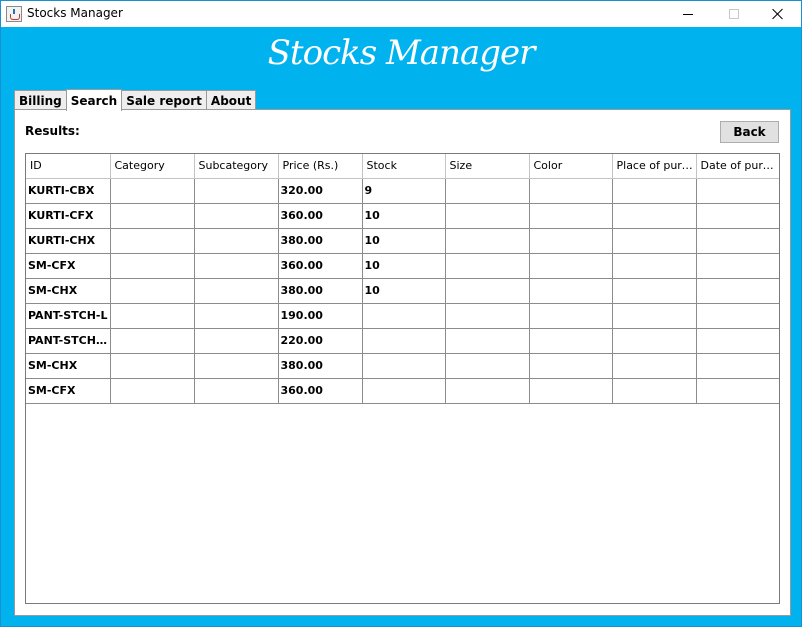 The image size is (802, 627). I want to click on tab-billing: Billing, so click(40, 100).